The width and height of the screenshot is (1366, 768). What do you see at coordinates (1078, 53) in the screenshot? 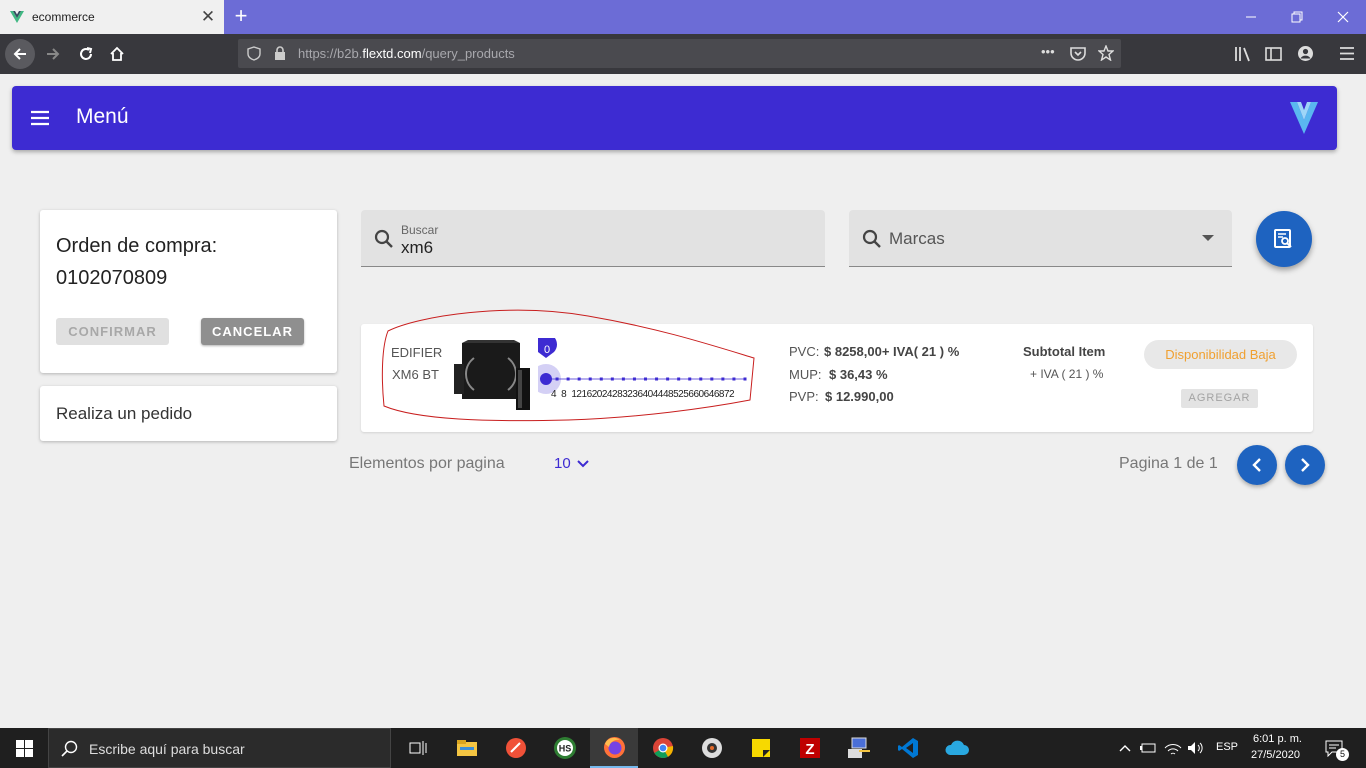
I see `pocket-icon` at bounding box center [1078, 53].